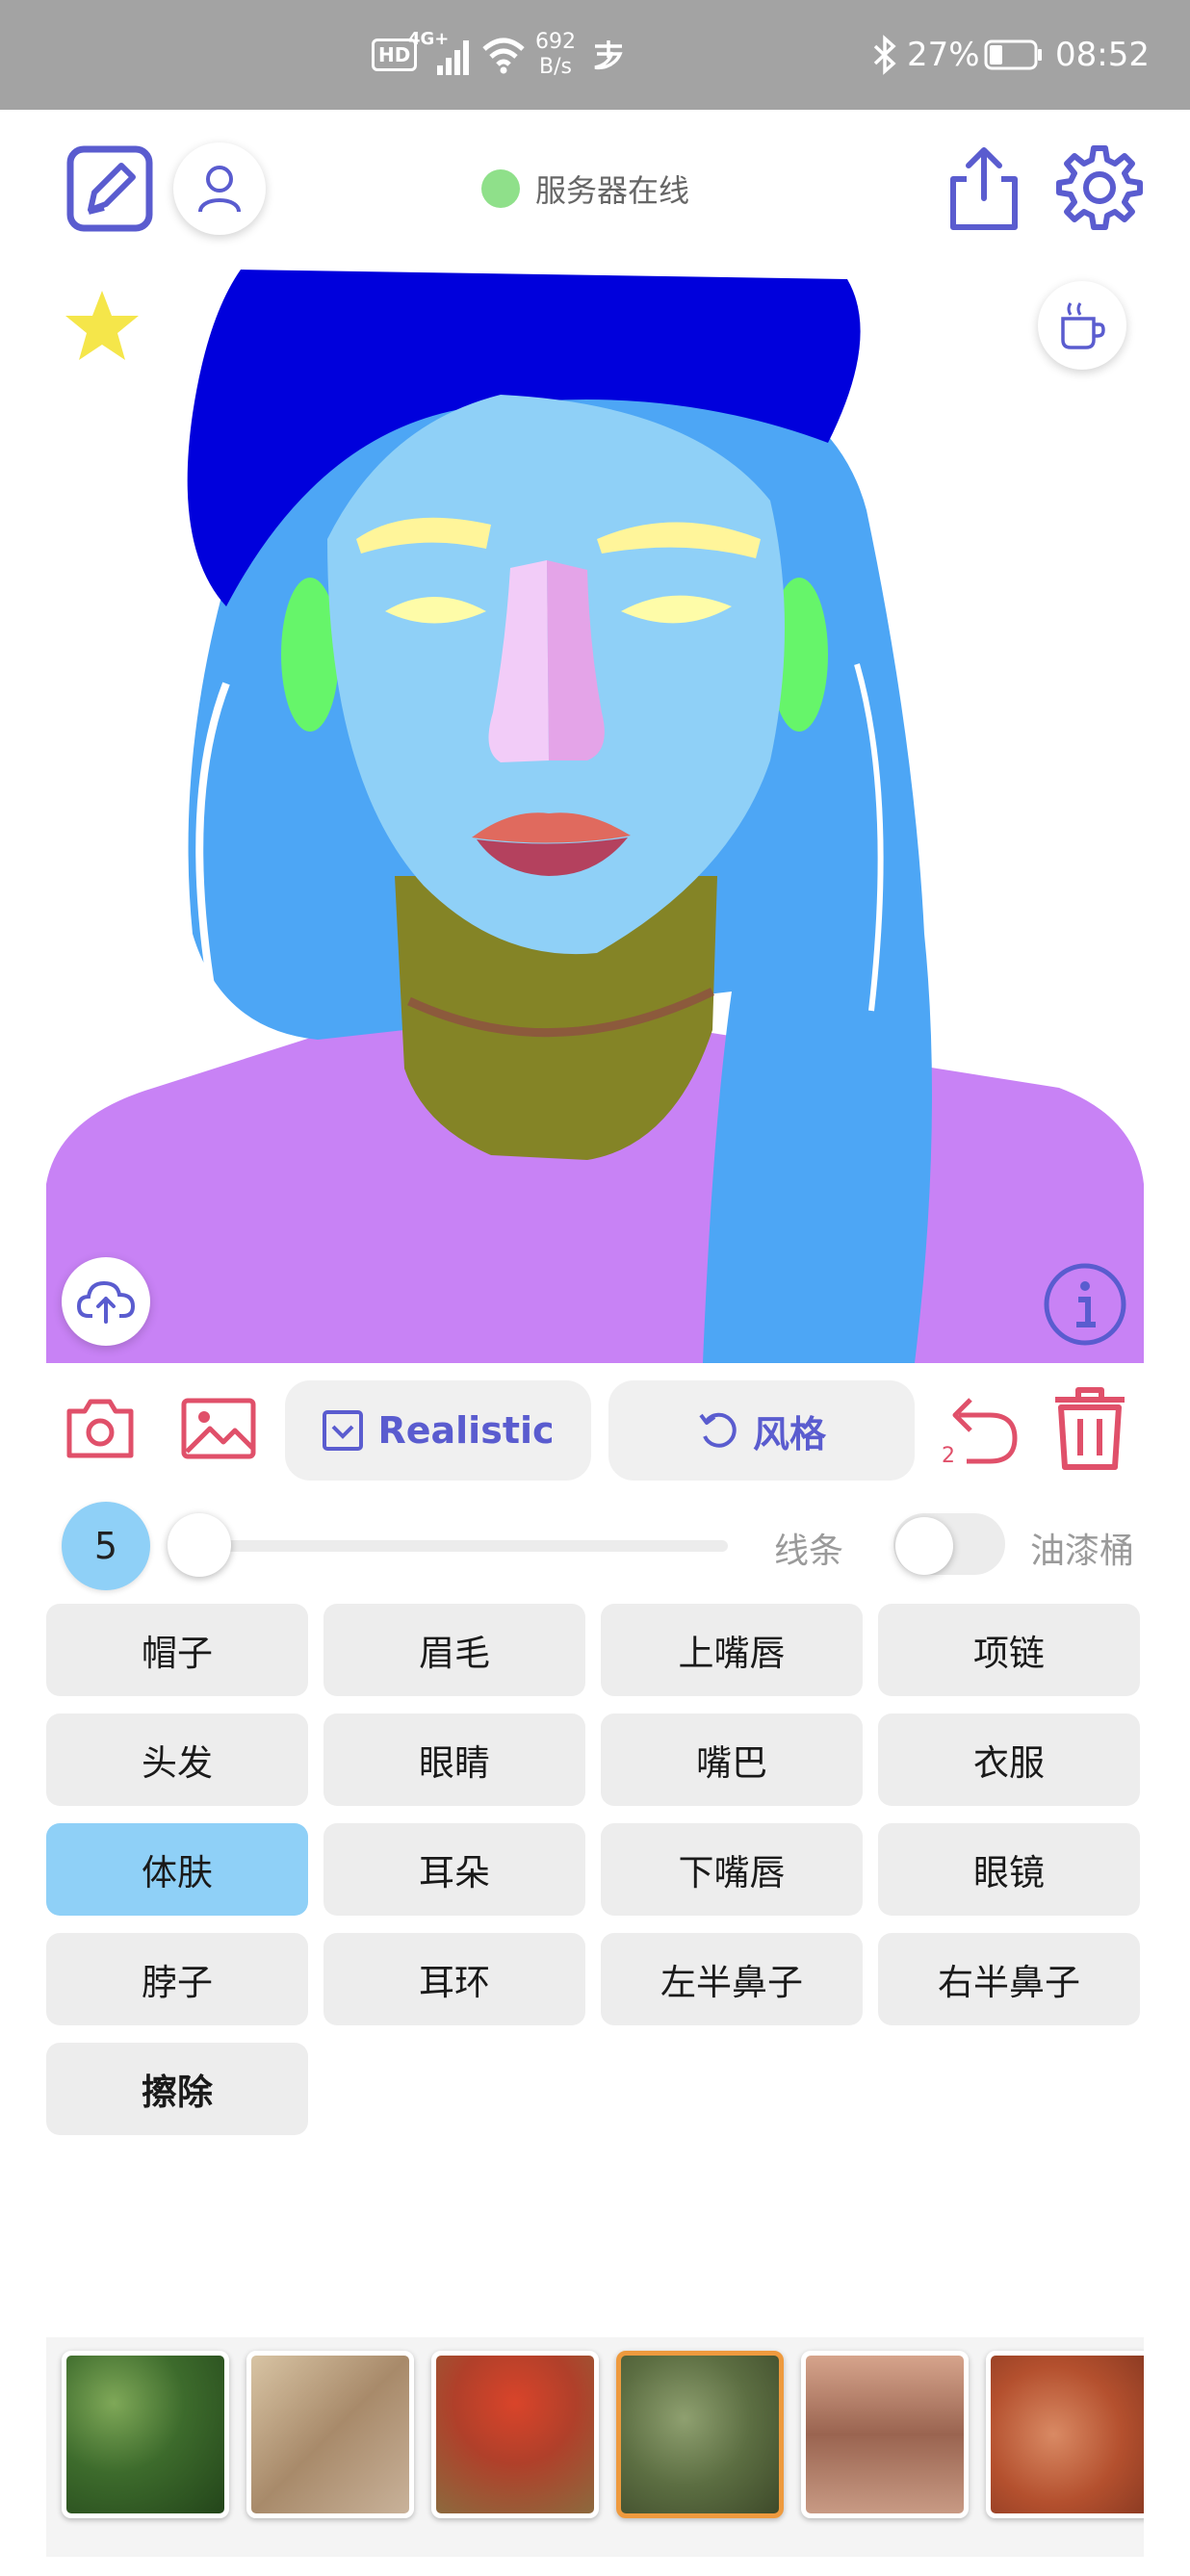  What do you see at coordinates (608, 55) in the screenshot?
I see `alipay-icon` at bounding box center [608, 55].